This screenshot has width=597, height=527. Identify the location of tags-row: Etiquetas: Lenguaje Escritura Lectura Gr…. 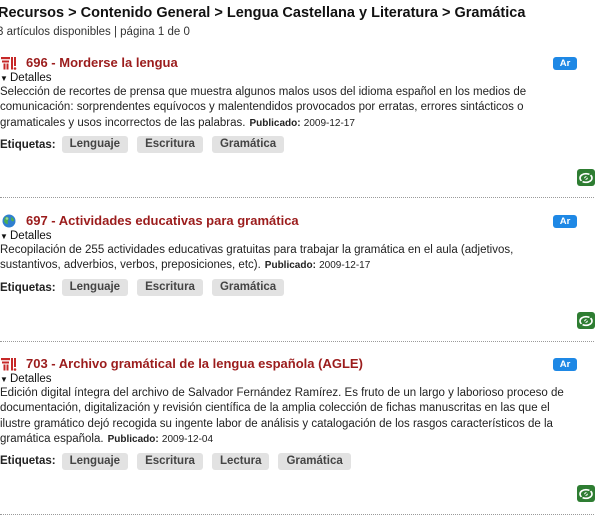
(290, 461).